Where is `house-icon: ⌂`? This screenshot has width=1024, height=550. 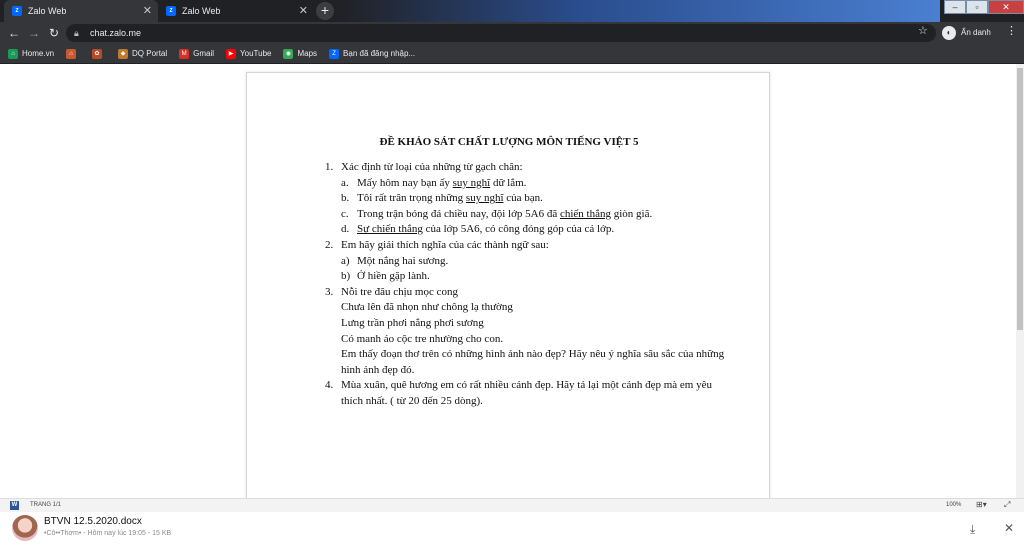 house-icon: ⌂ is located at coordinates (71, 53).